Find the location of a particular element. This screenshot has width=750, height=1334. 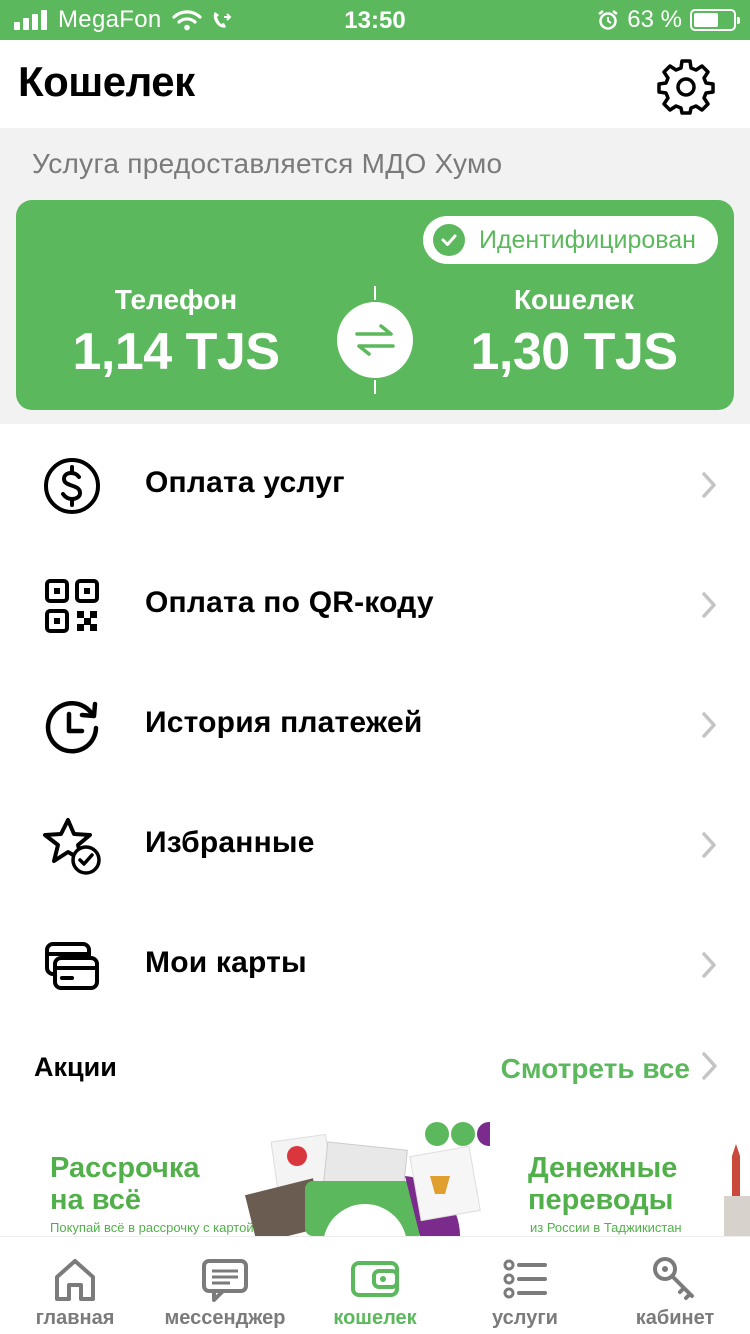

tab-wallet: кошелек is located at coordinates (375, 1285).